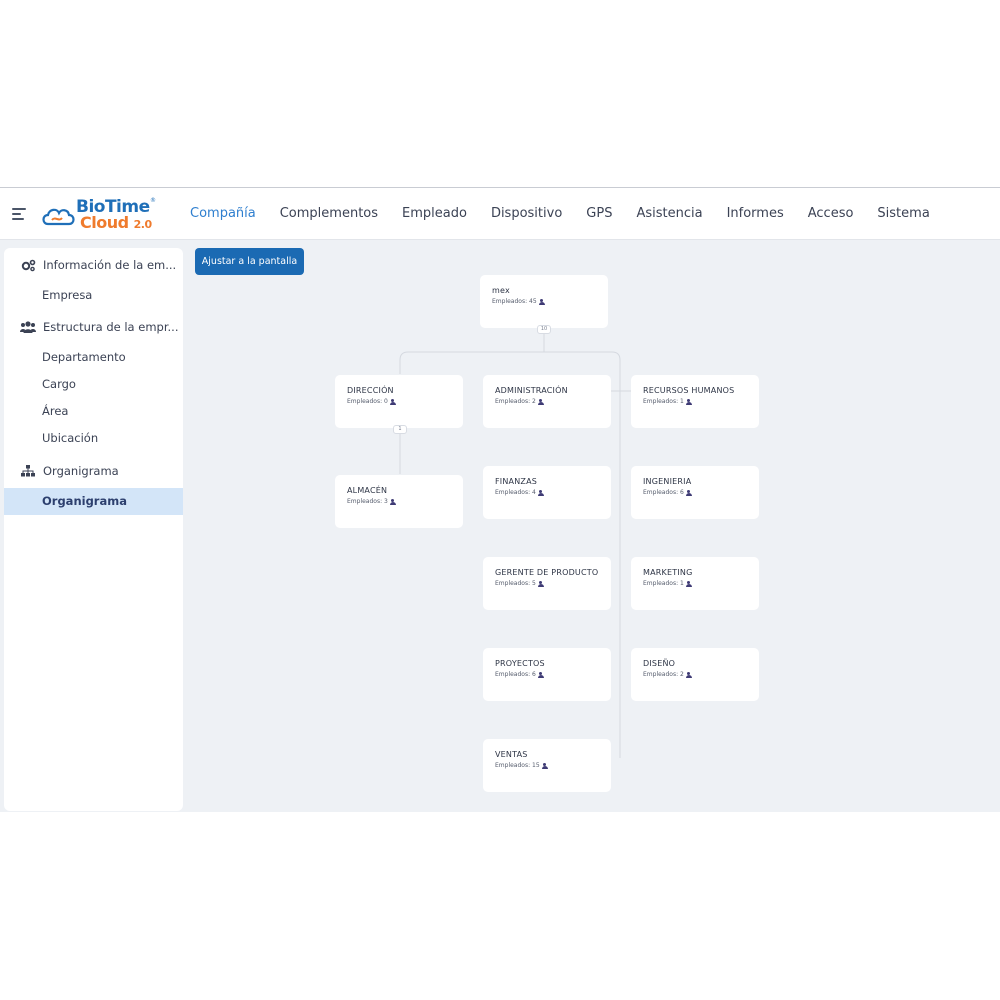 This screenshot has width=1000, height=1000. I want to click on nav-tab-informes: Informes, so click(755, 214).